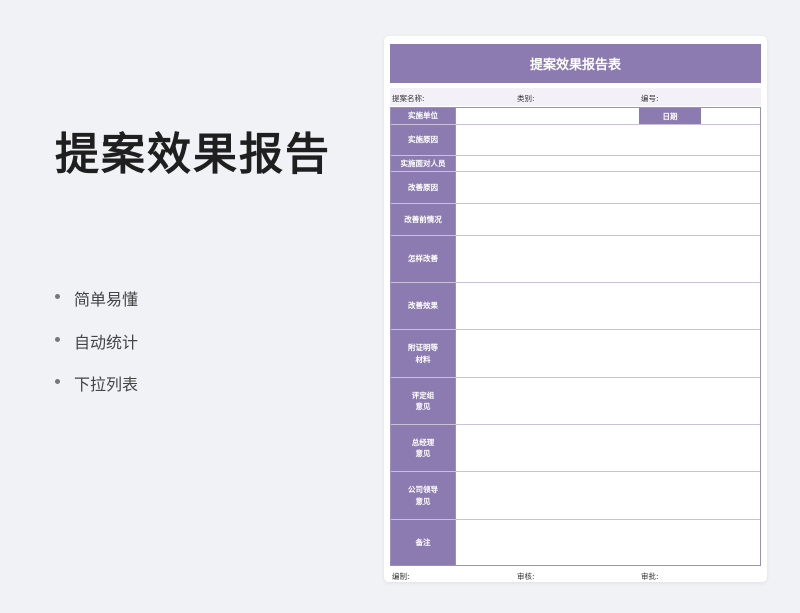  What do you see at coordinates (575, 63) in the screenshot?
I see `form-title: 提案效果报告表` at bounding box center [575, 63].